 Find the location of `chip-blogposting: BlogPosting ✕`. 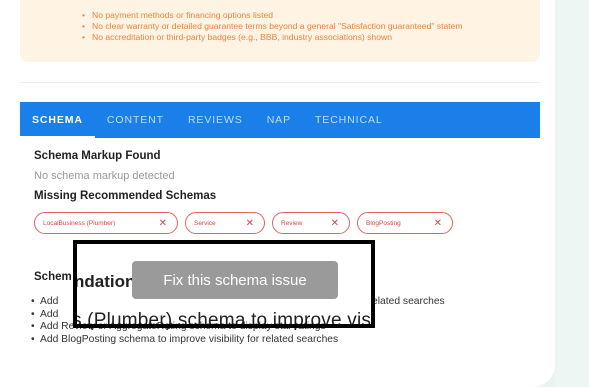

chip-blogposting: BlogPosting ✕ is located at coordinates (405, 223).